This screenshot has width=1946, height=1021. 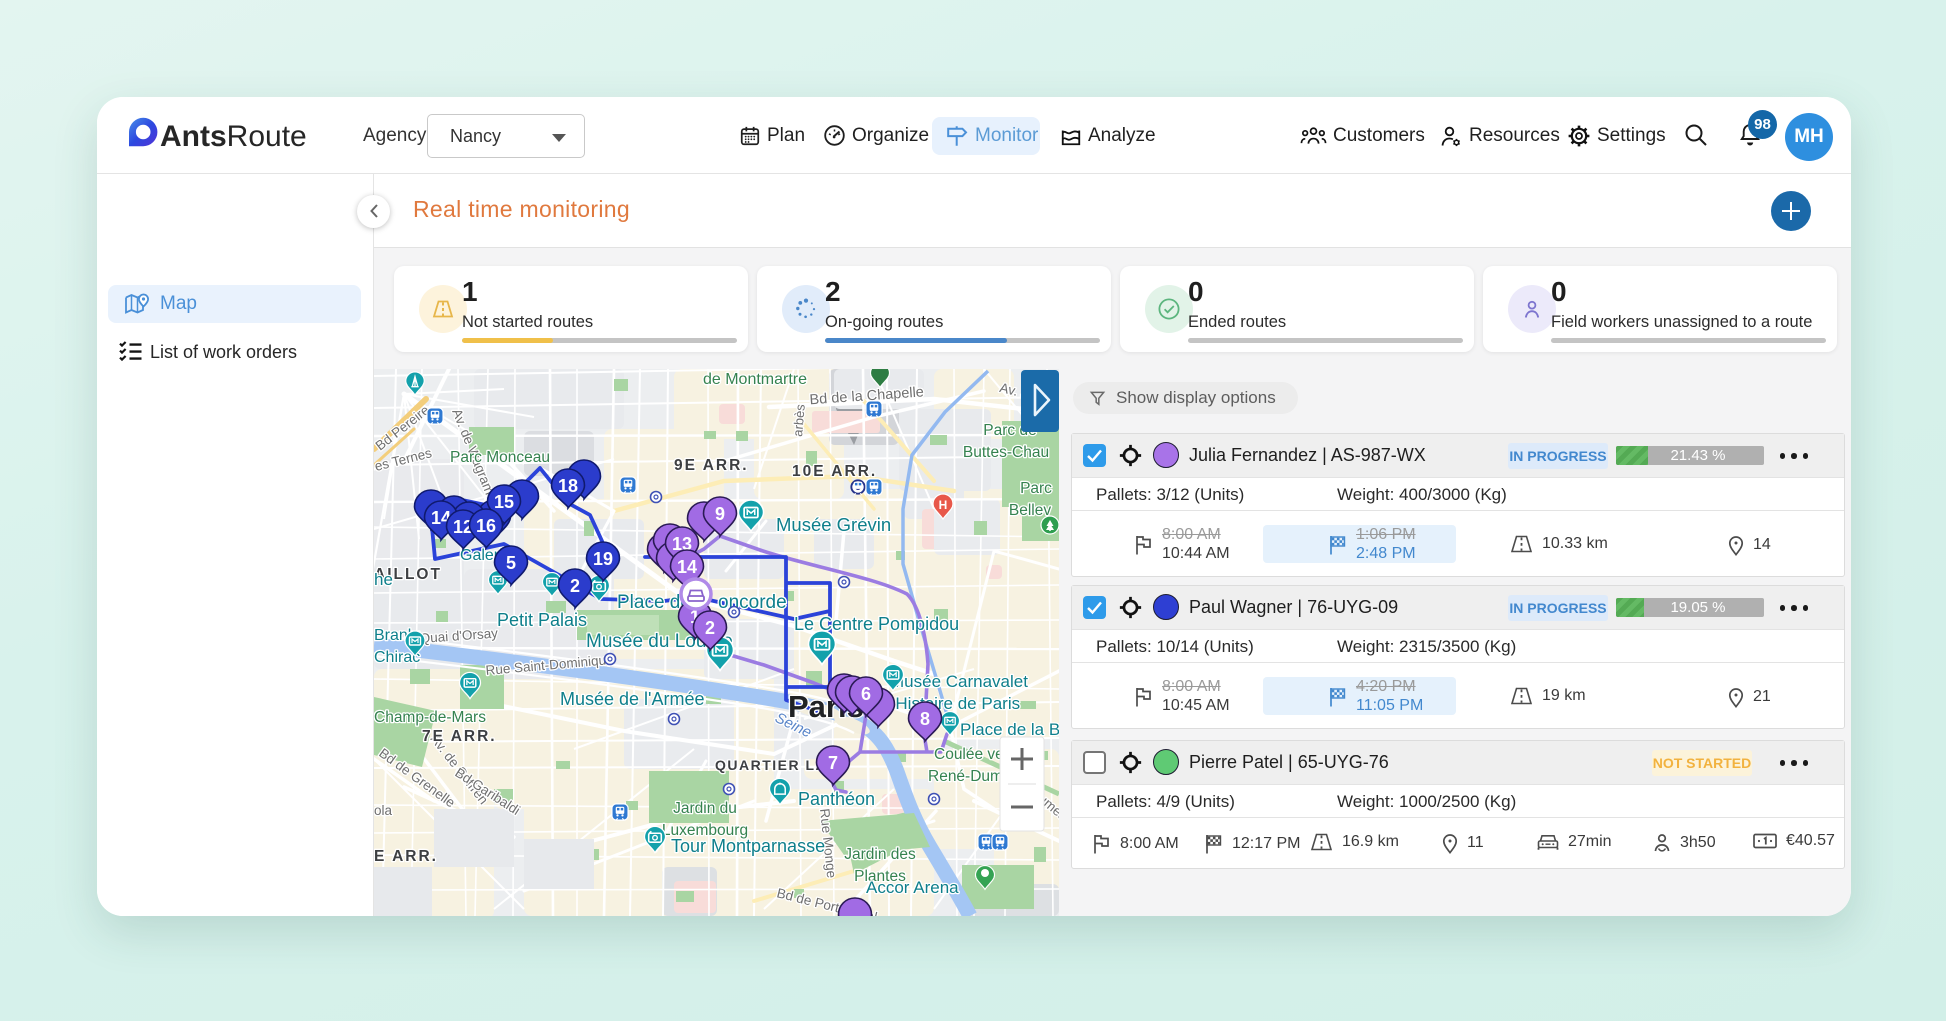 What do you see at coordinates (1006, 452) in the screenshot?
I see `svg-text: Buttes-Chau` at bounding box center [1006, 452].